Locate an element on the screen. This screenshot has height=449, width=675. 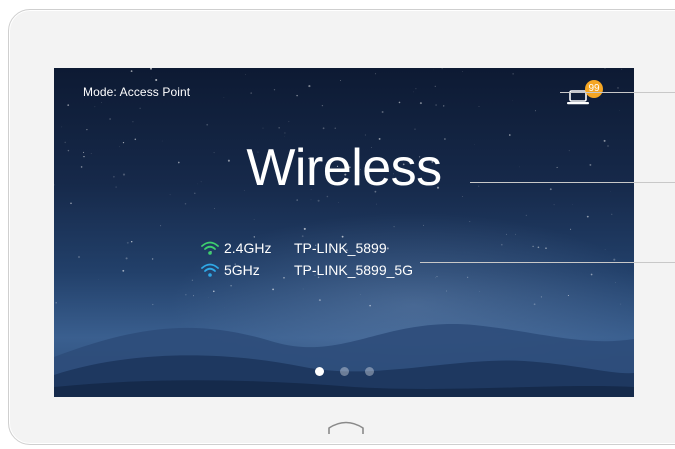
network-ssid: TP-LINK_5899_5G is located at coordinates (354, 270).